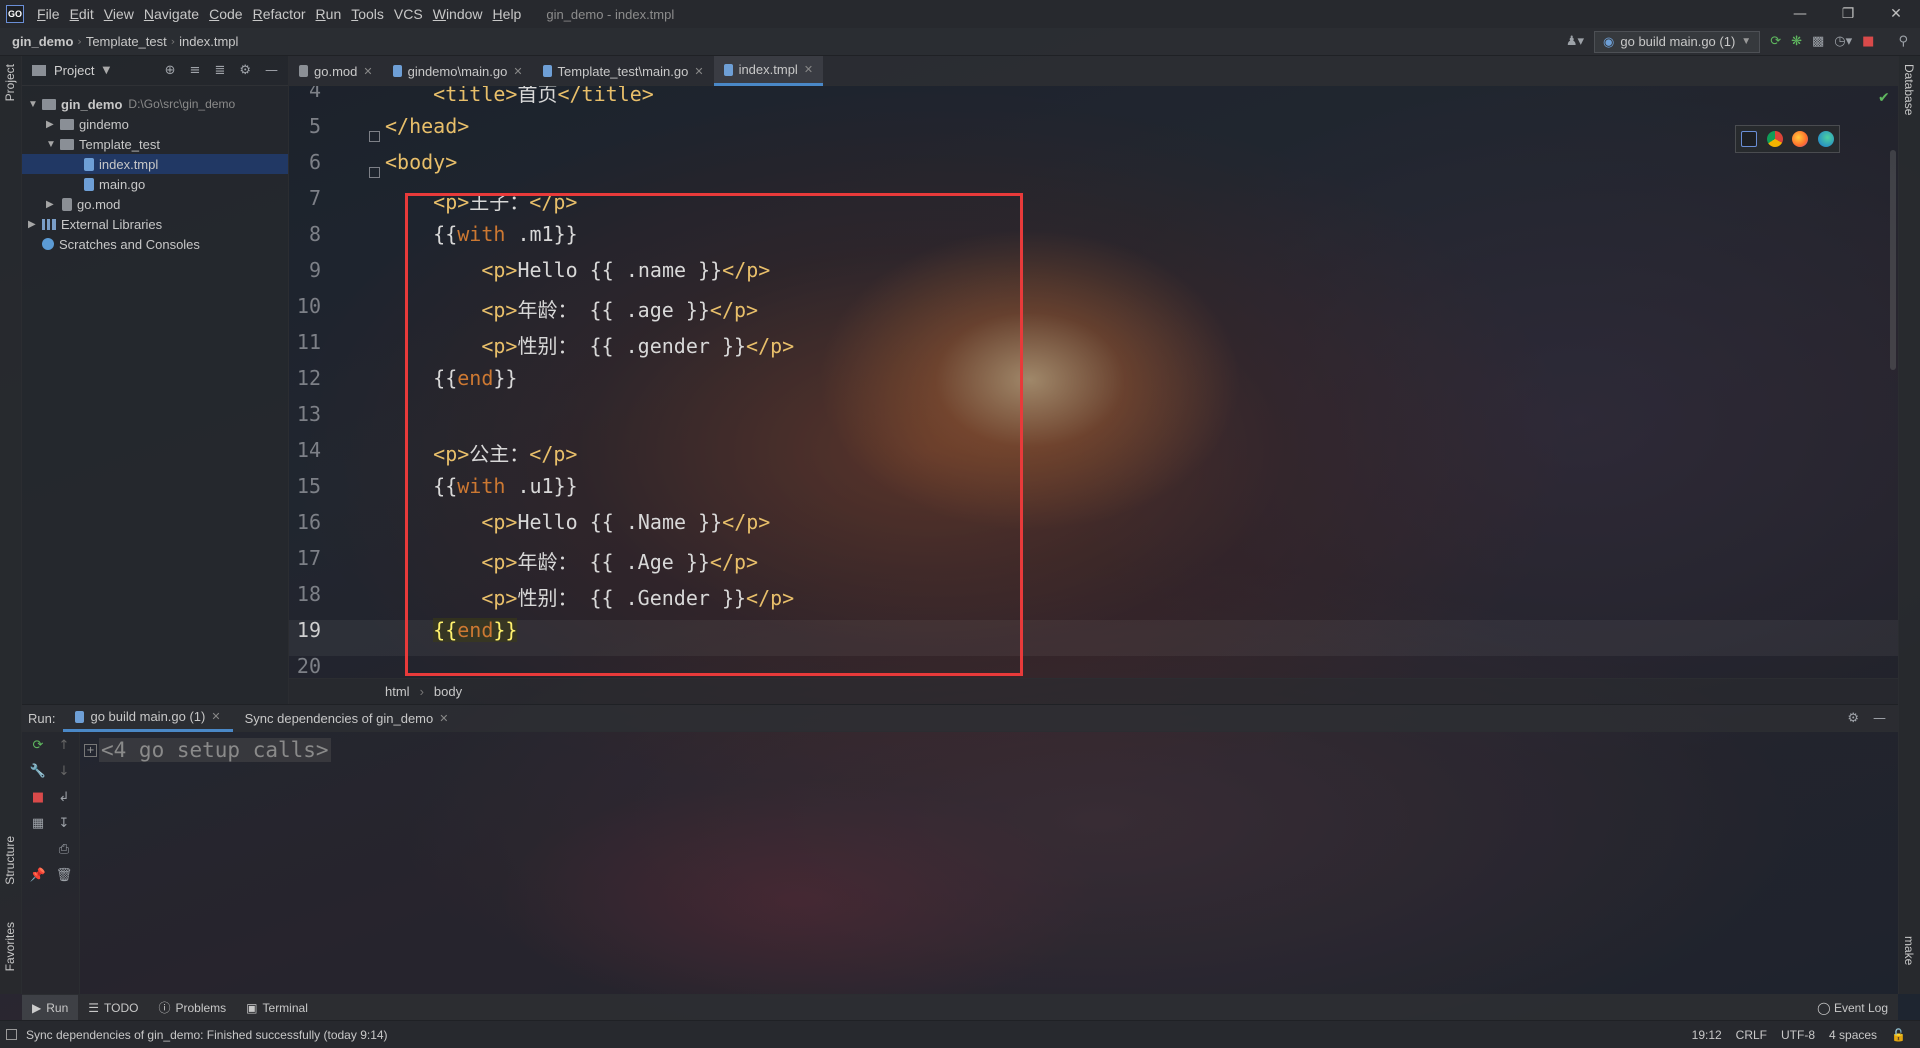 The width and height of the screenshot is (1920, 1048). What do you see at coordinates (448, 691) in the screenshot?
I see `code-crumb-body: body` at bounding box center [448, 691].